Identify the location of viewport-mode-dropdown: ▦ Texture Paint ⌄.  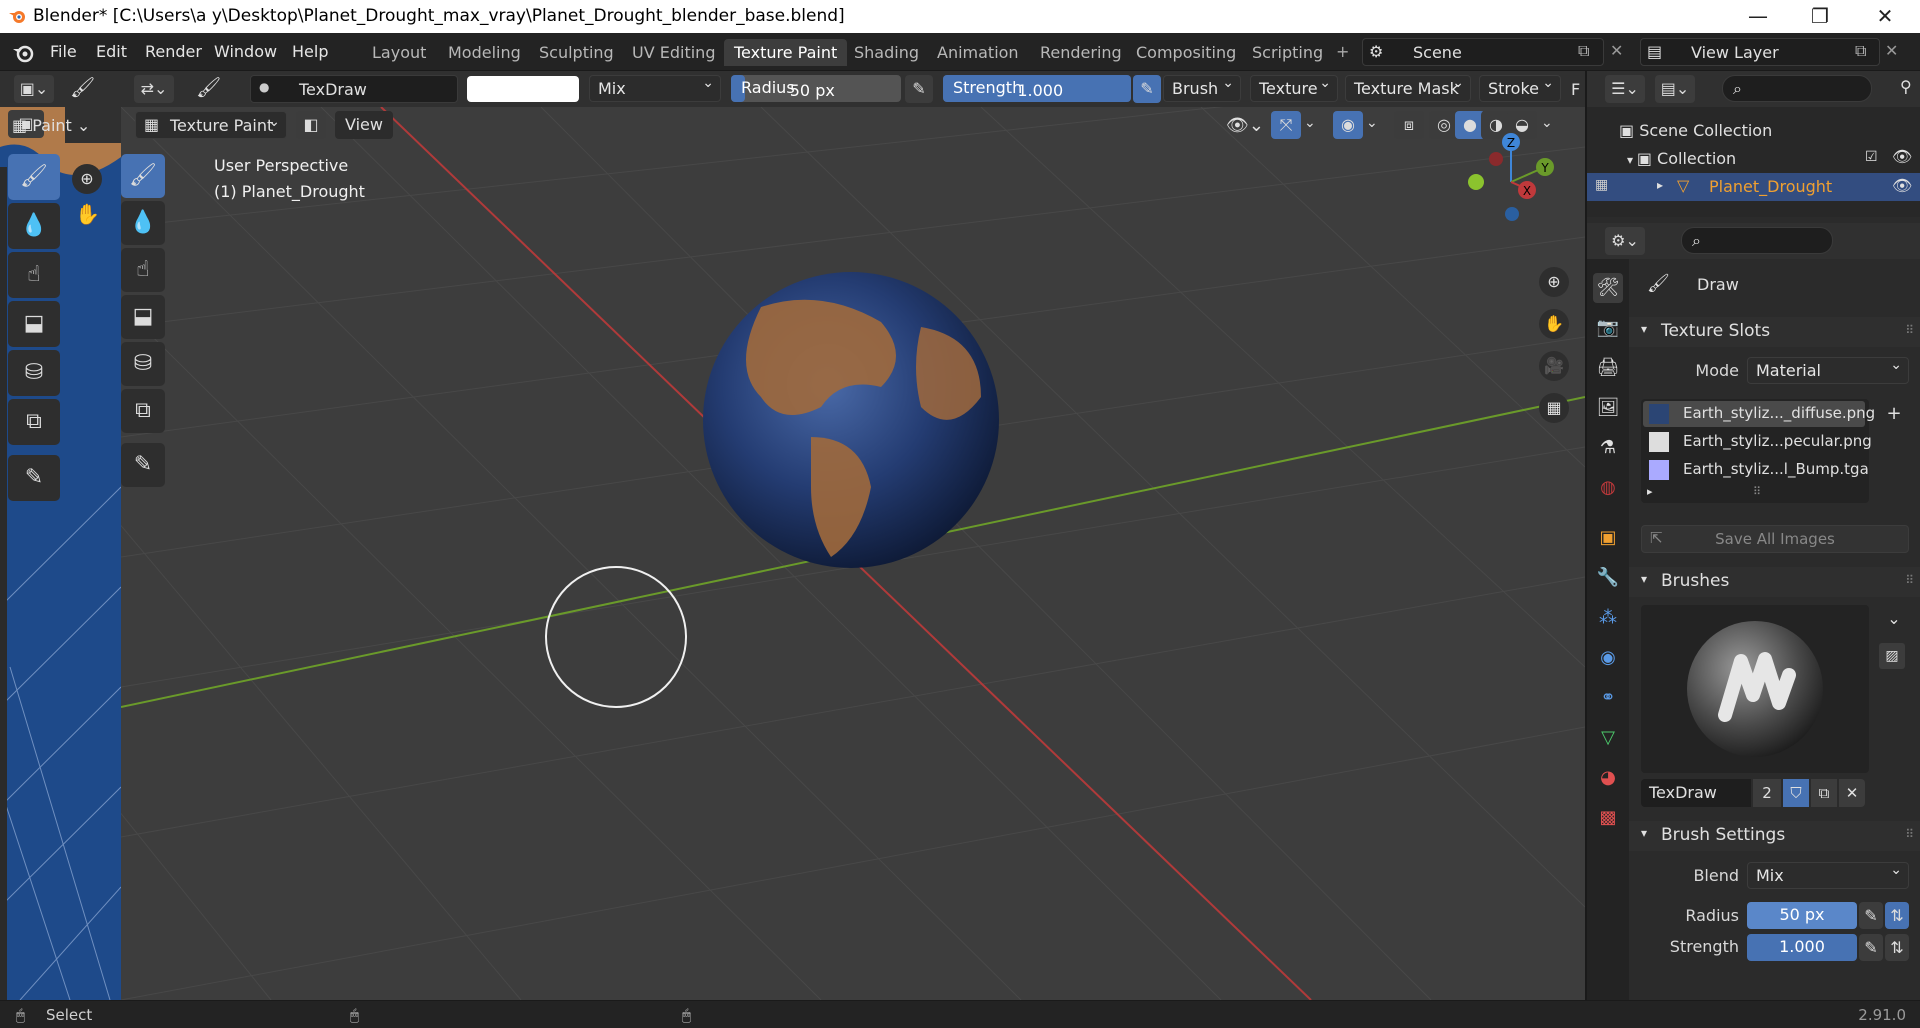
(211, 125).